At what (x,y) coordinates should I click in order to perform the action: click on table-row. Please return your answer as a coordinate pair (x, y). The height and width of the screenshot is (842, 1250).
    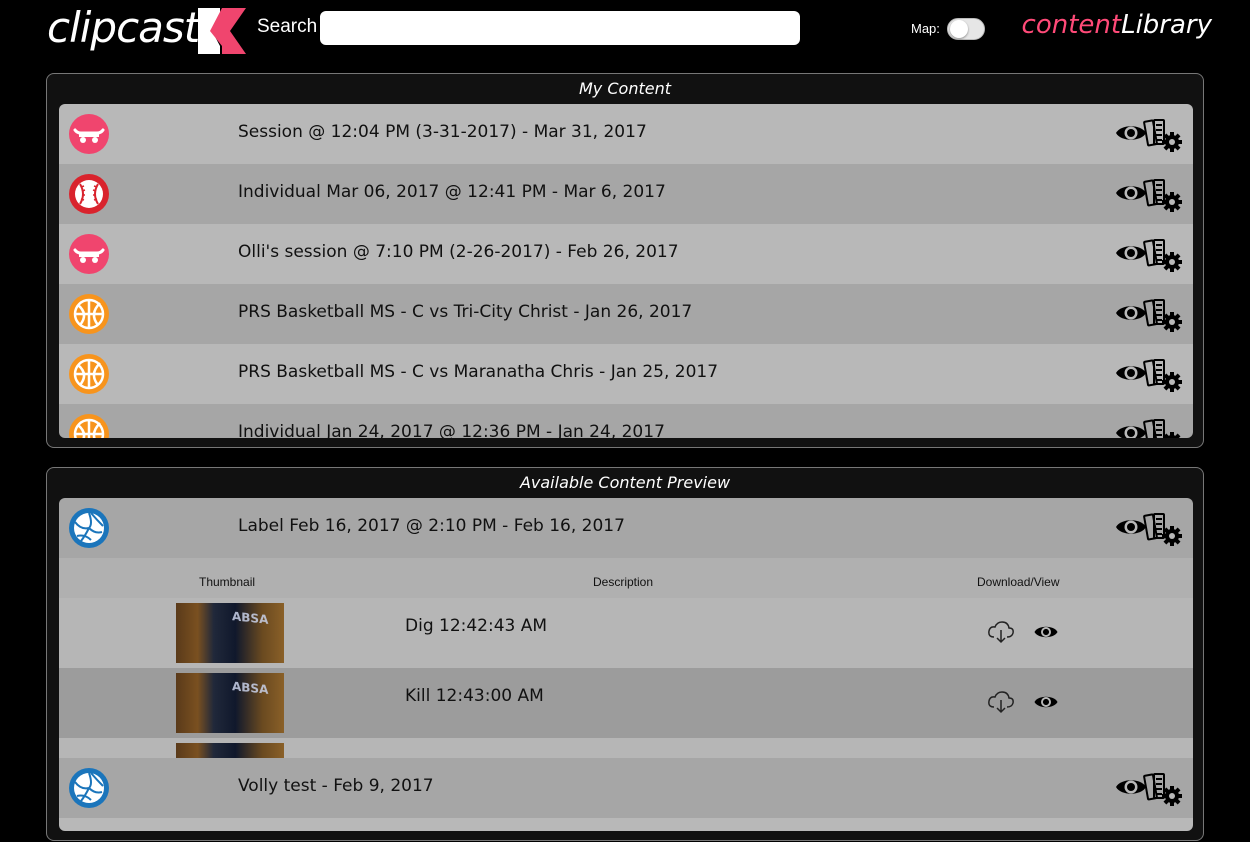
    Looking at the image, I should click on (626, 748).